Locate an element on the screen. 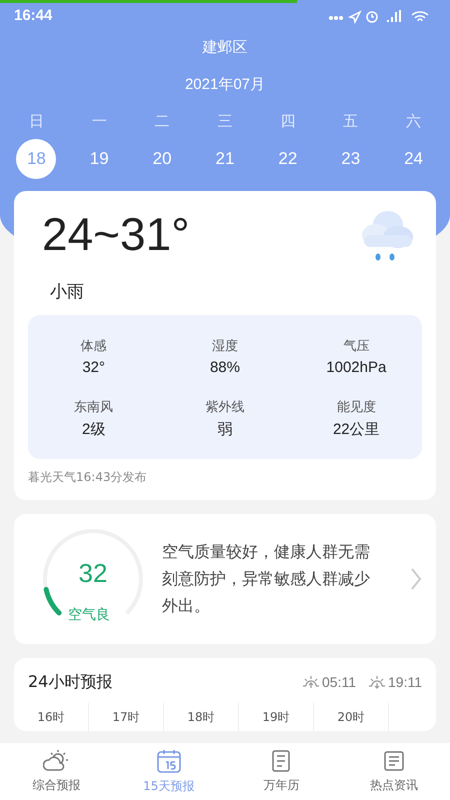 The height and width of the screenshot is (800, 450). sunrise-icon is located at coordinates (311, 682).